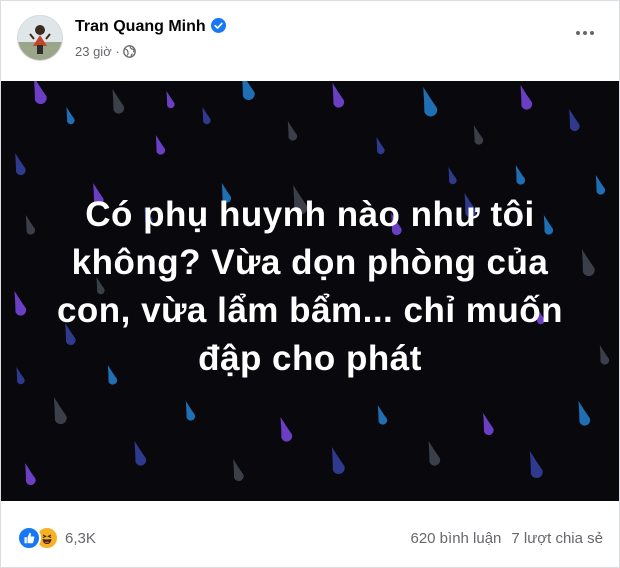 The image size is (620, 568). I want to click on avatar-image, so click(40, 38).